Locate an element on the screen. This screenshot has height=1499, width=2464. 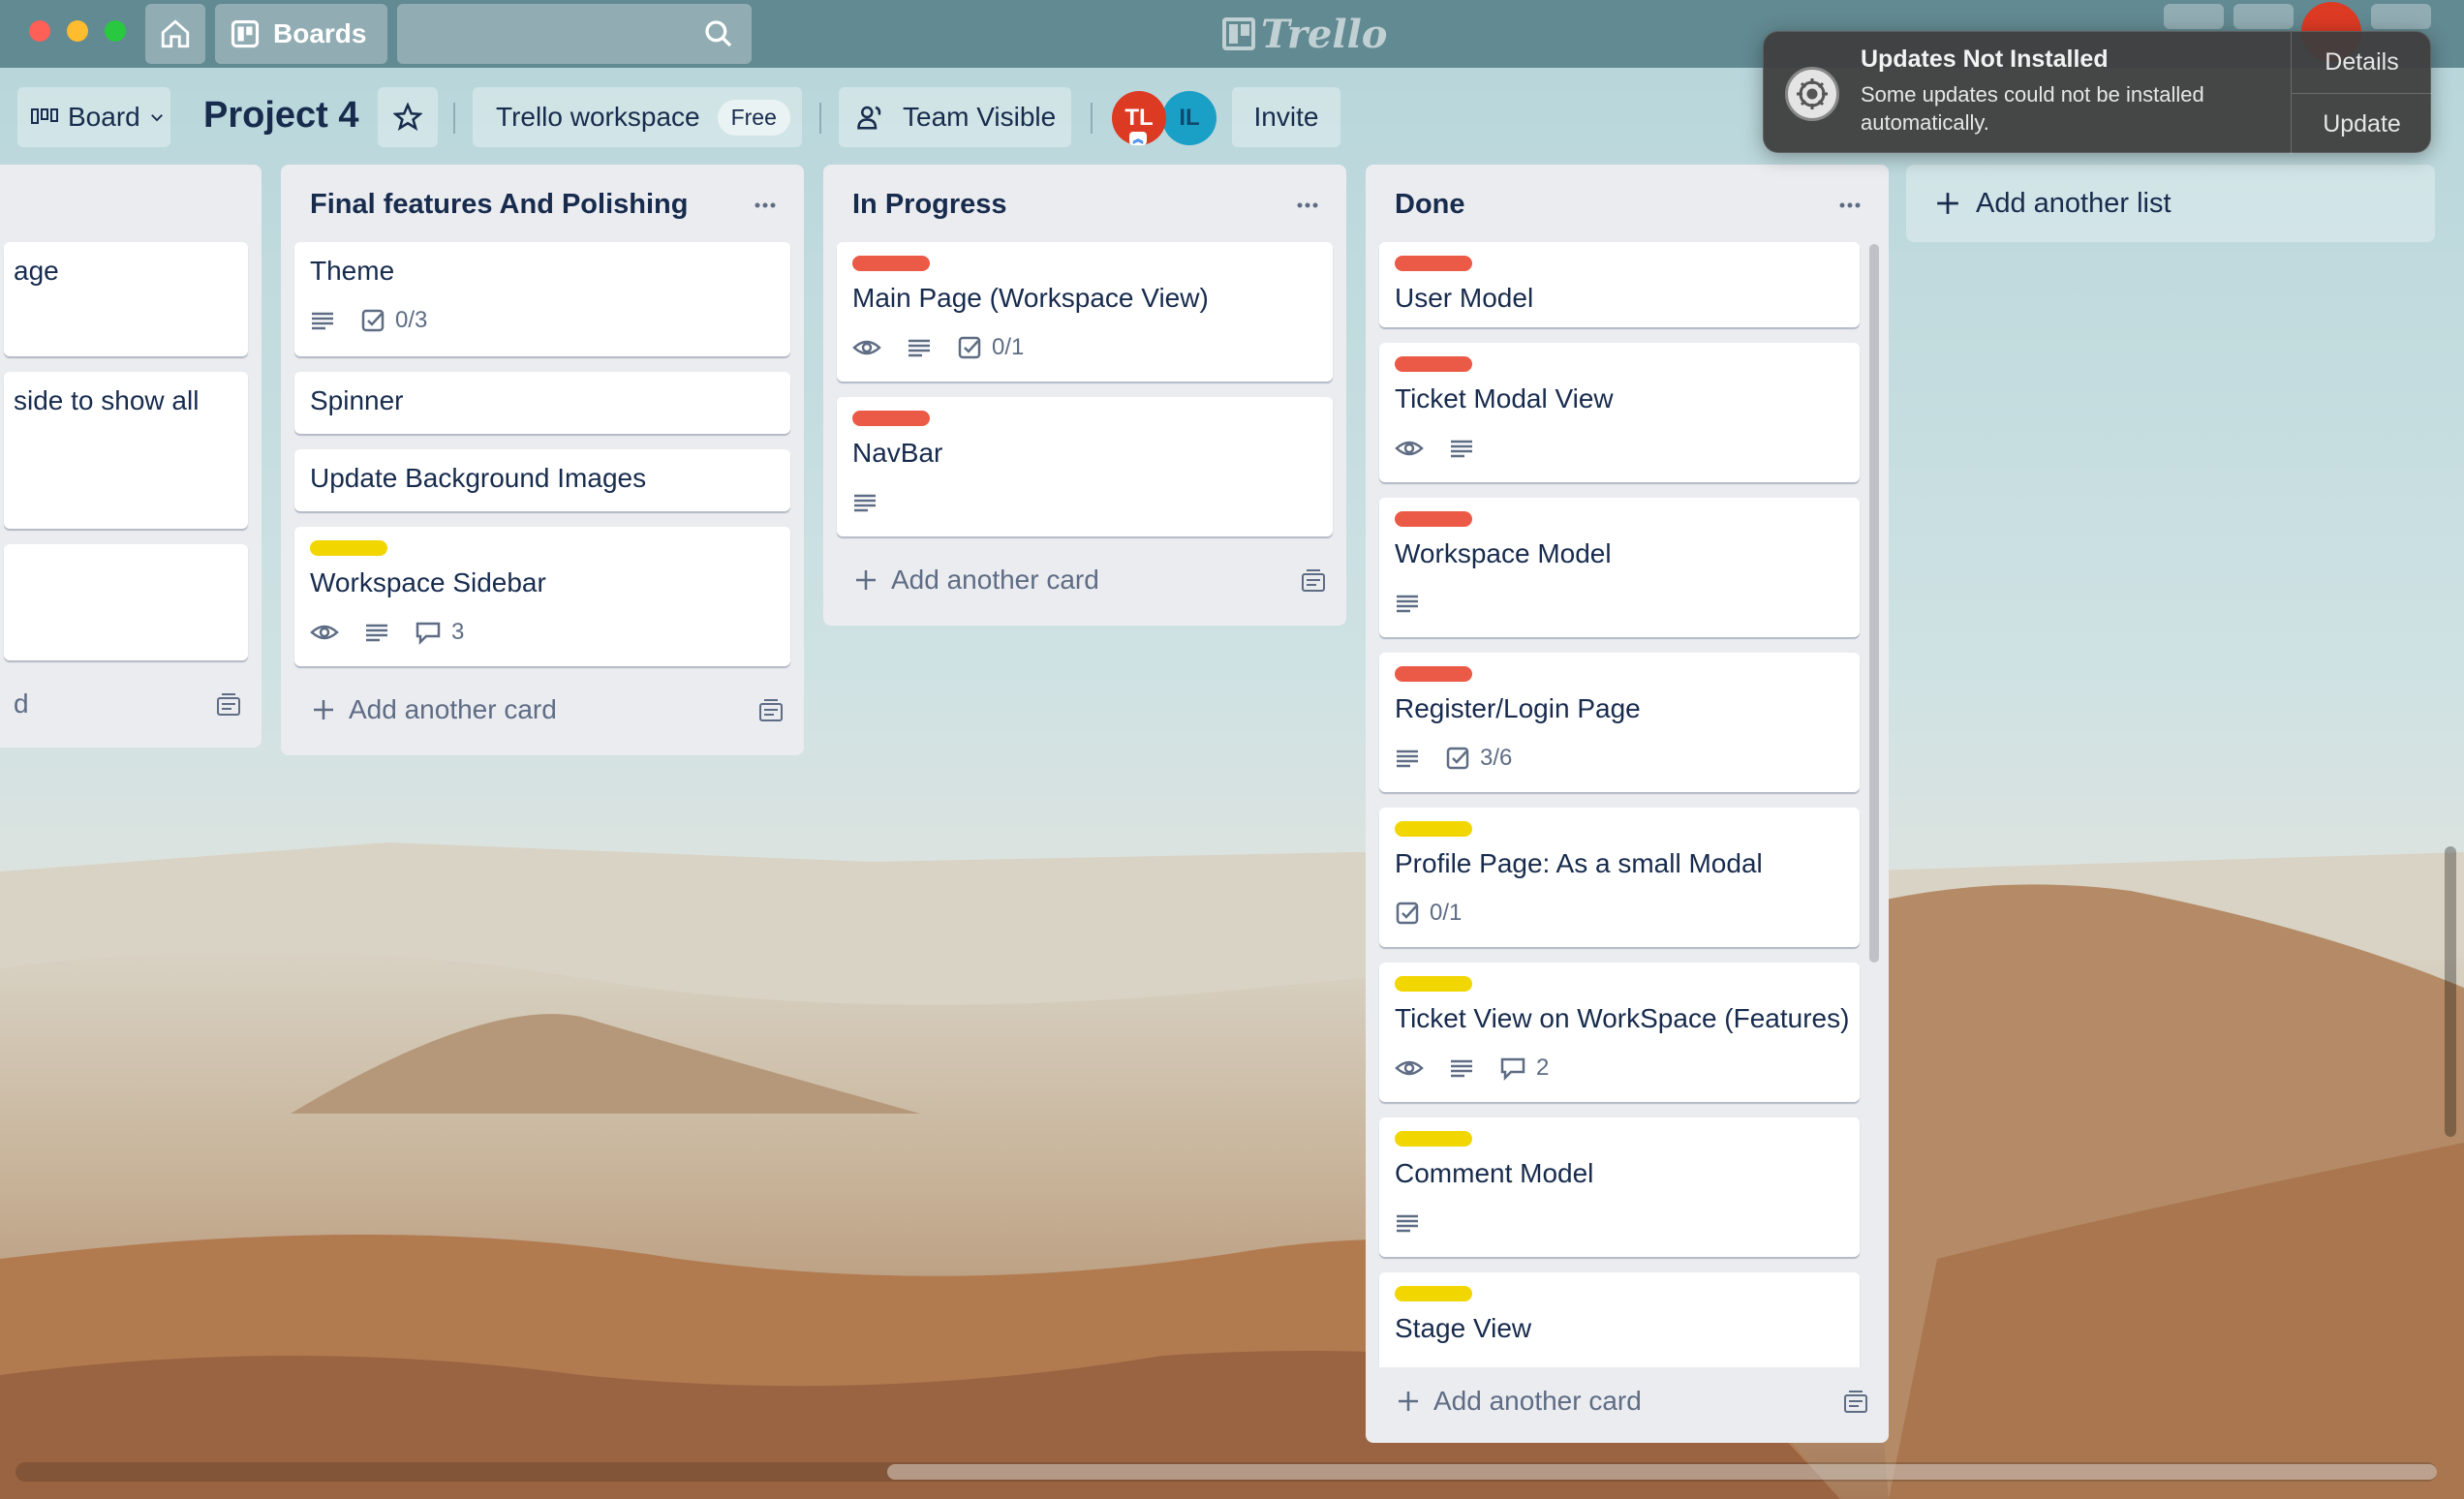
card: Comment Model is located at coordinates (1620, 1187).